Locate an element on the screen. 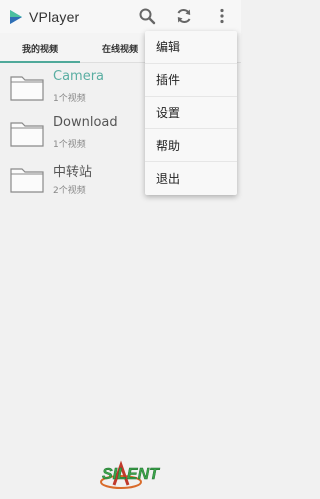  menu-item-help: 帮助 is located at coordinates (191, 146).